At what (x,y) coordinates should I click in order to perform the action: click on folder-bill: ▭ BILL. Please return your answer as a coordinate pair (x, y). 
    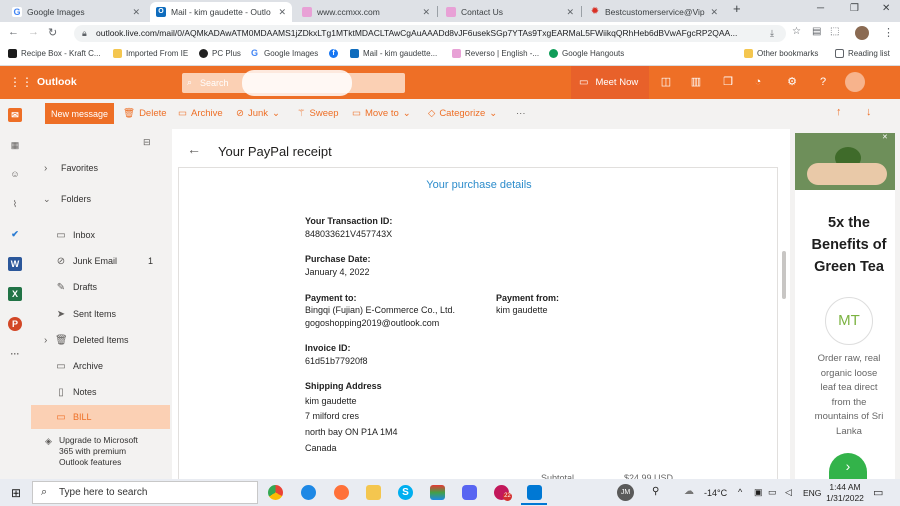
    Looking at the image, I should click on (100, 417).